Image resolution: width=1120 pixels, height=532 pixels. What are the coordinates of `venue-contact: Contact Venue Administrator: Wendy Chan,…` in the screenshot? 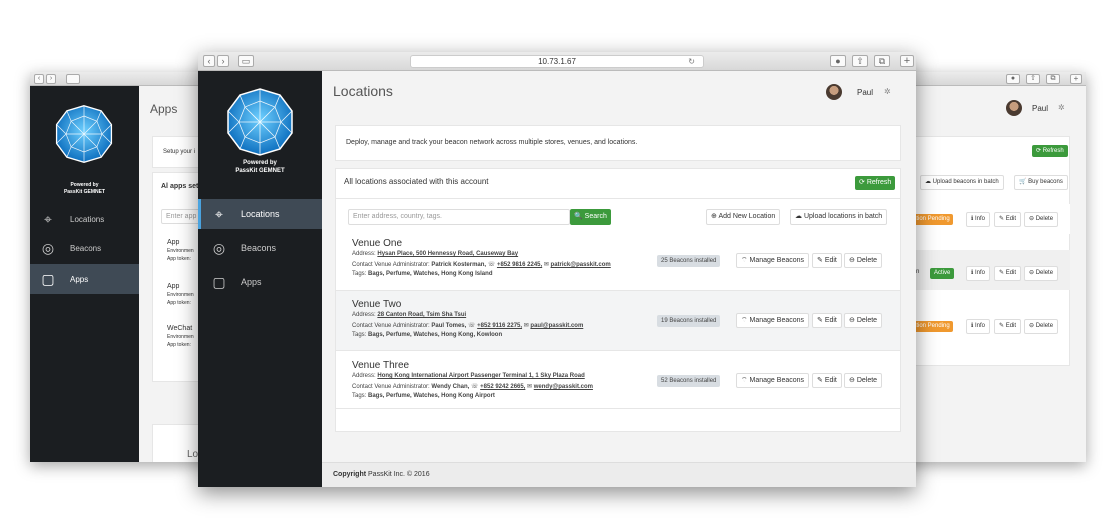 It's located at (472, 386).